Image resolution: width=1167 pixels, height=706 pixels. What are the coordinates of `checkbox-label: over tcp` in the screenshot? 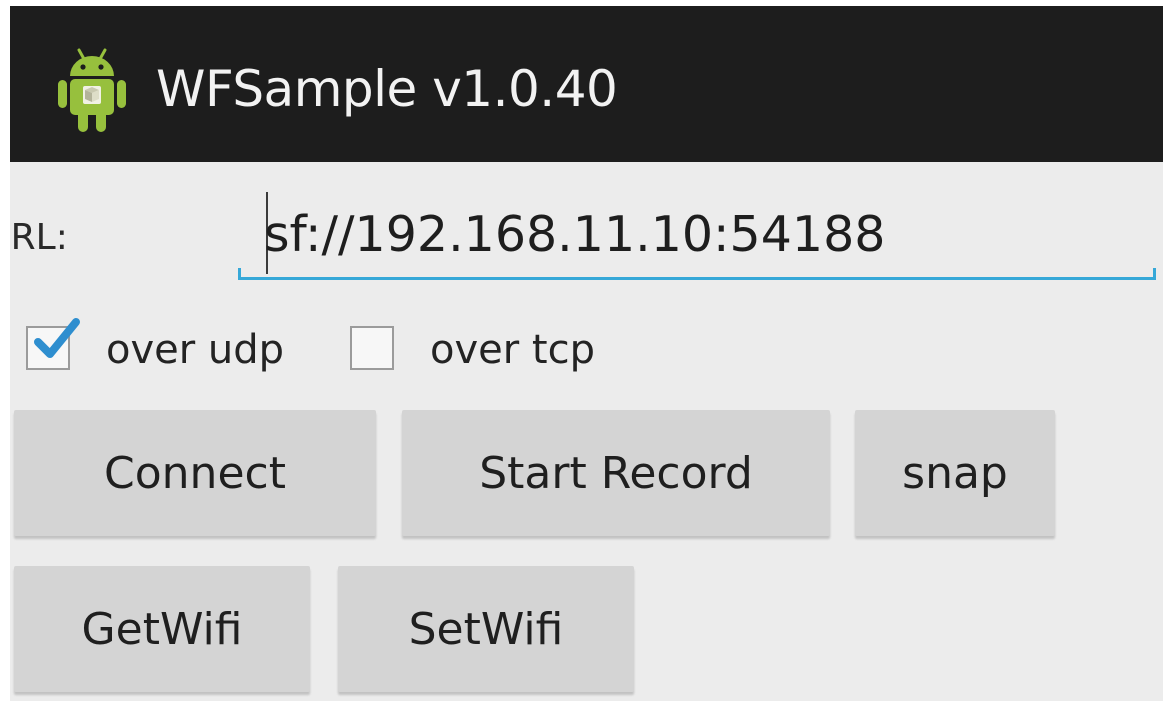 It's located at (512, 350).